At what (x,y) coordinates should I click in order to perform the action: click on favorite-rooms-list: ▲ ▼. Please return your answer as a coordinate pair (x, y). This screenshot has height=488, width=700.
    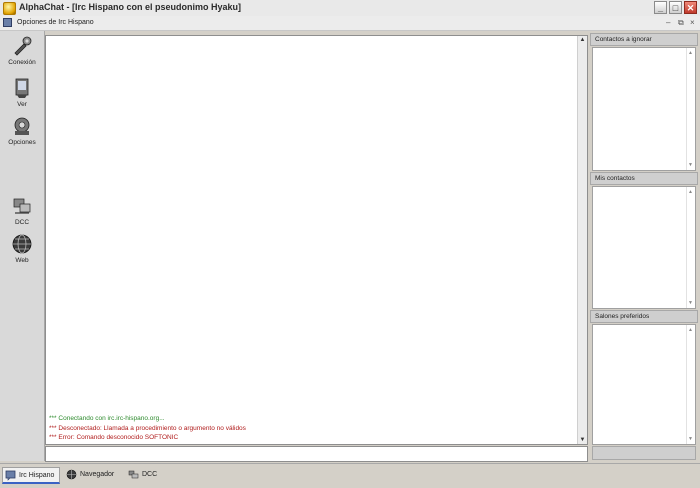
    Looking at the image, I should click on (644, 384).